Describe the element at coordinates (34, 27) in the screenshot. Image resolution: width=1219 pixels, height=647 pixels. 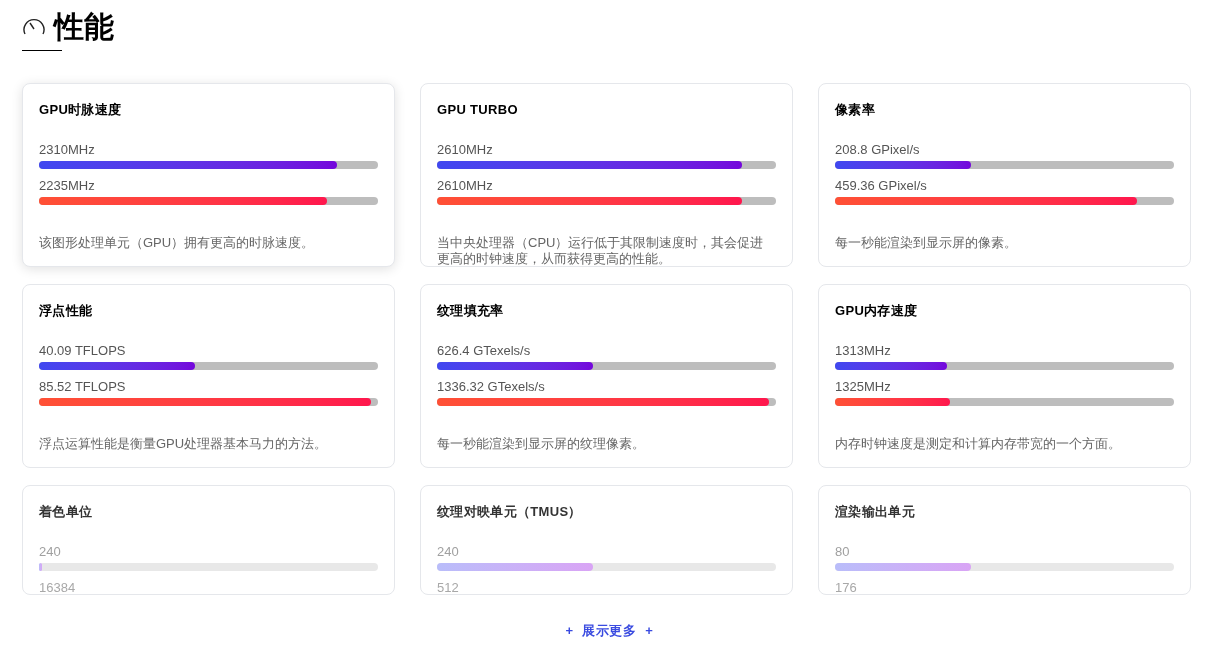
I see `speedometer-icon` at that location.